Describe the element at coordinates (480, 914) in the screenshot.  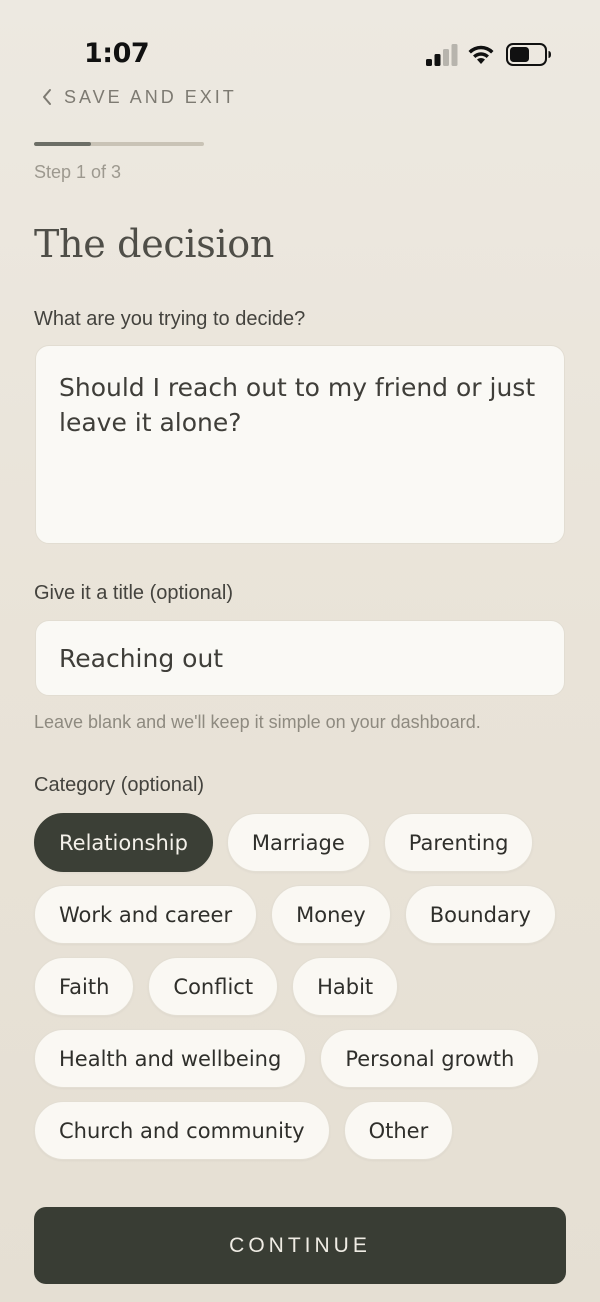
I see `category-chip-boundary: Boundary` at that location.